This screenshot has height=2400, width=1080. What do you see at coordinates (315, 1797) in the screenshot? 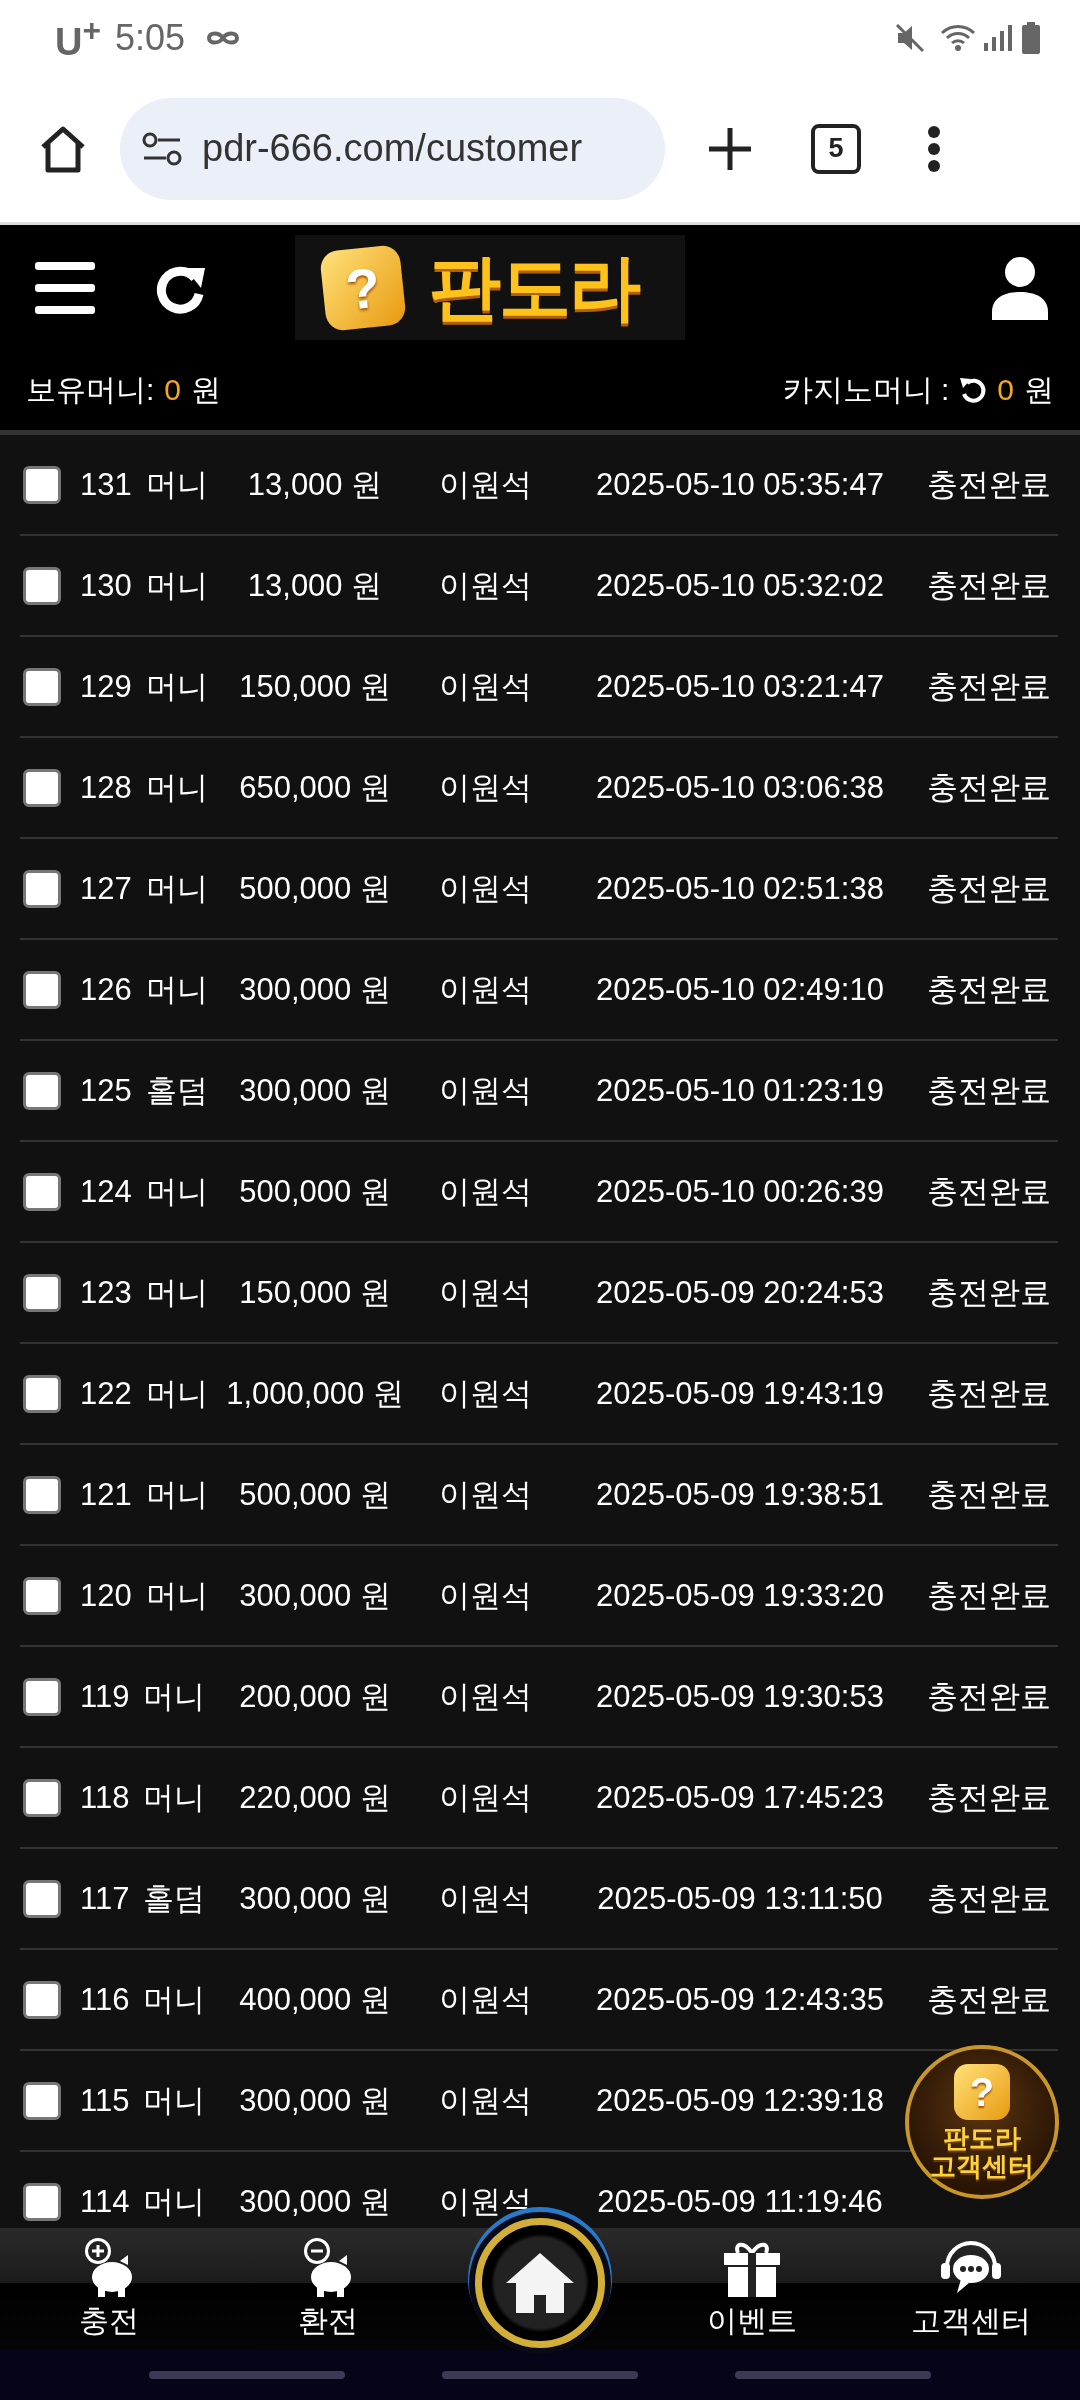
I see `amount-text: 220,000 원` at bounding box center [315, 1797].